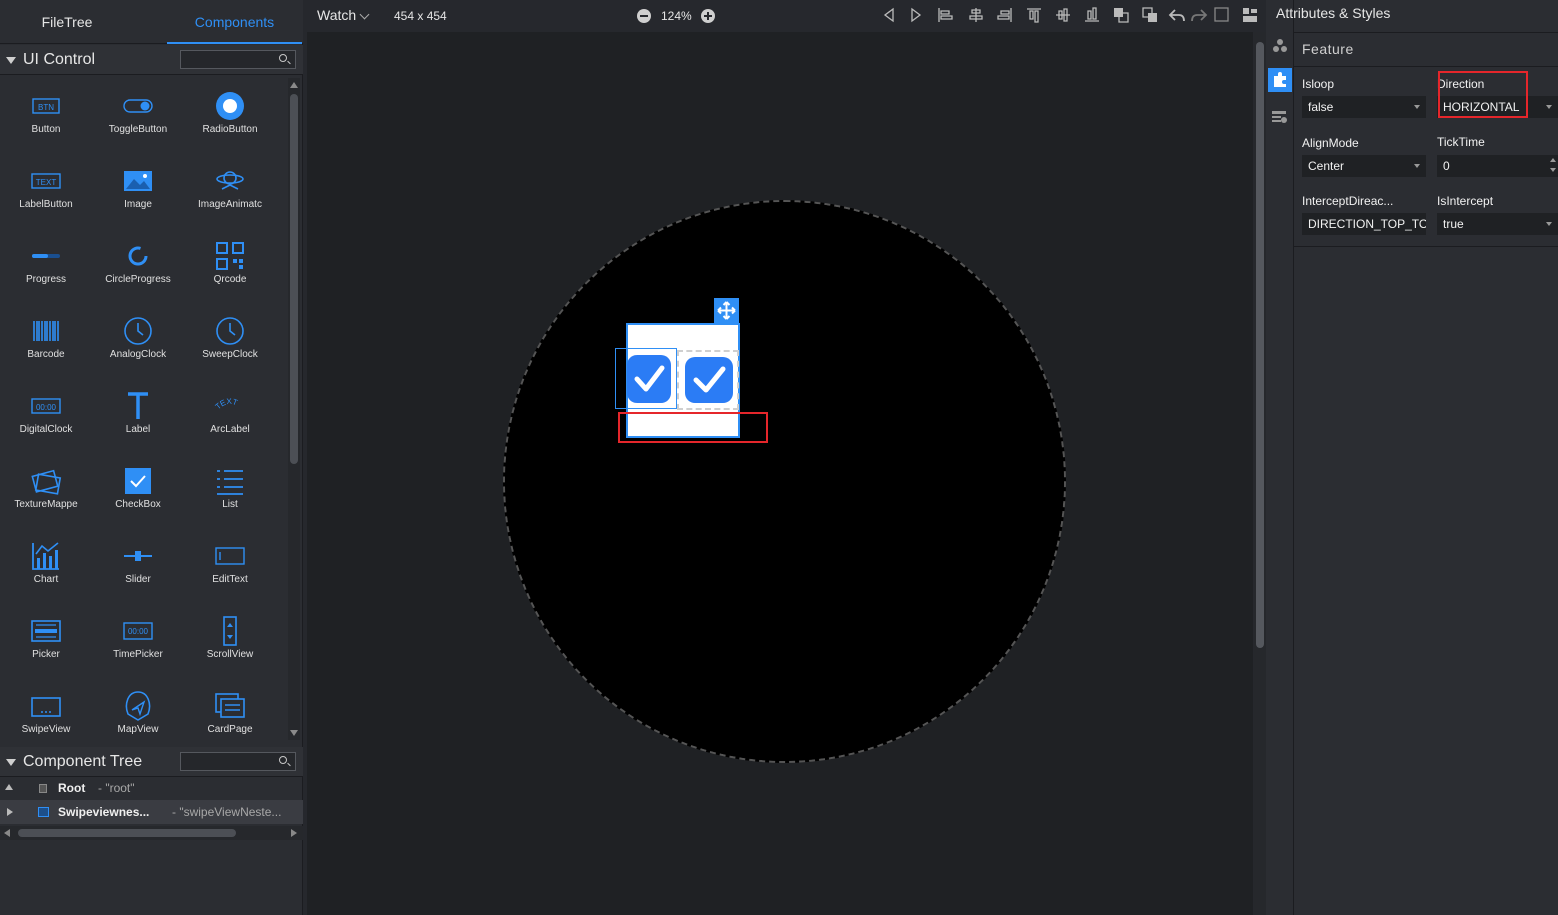 The image size is (1558, 915). What do you see at coordinates (230, 106) in the screenshot?
I see `radio-icon` at bounding box center [230, 106].